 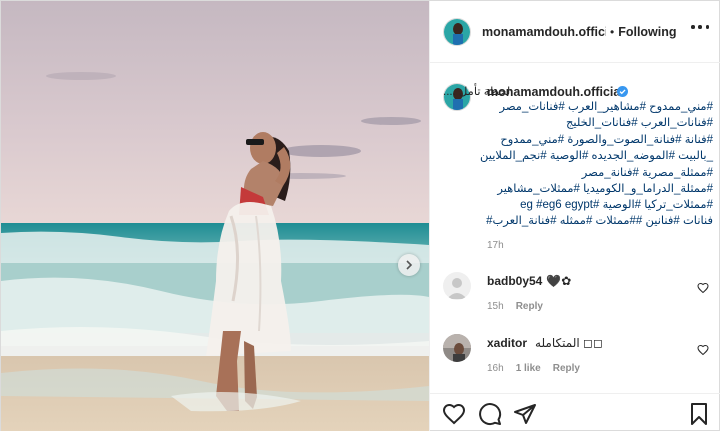 What do you see at coordinates (559, 281) in the screenshot?
I see `comment-text: 🖤✿` at bounding box center [559, 281].